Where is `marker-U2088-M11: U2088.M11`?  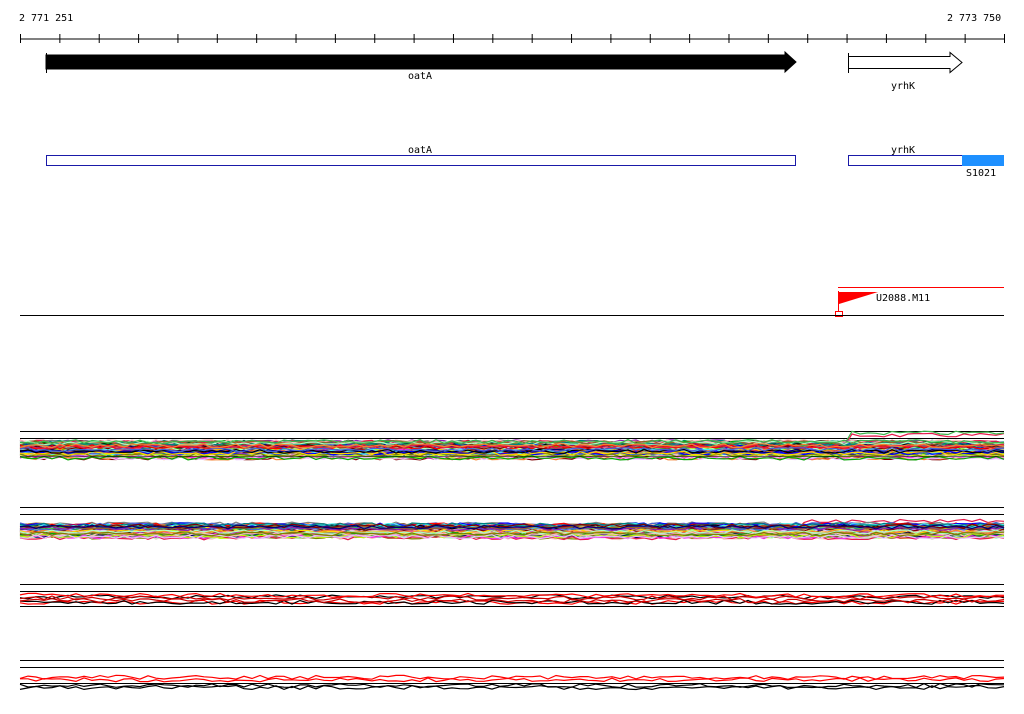
marker-U2088-M11: U2088.M11 is located at coordinates (883, 304).